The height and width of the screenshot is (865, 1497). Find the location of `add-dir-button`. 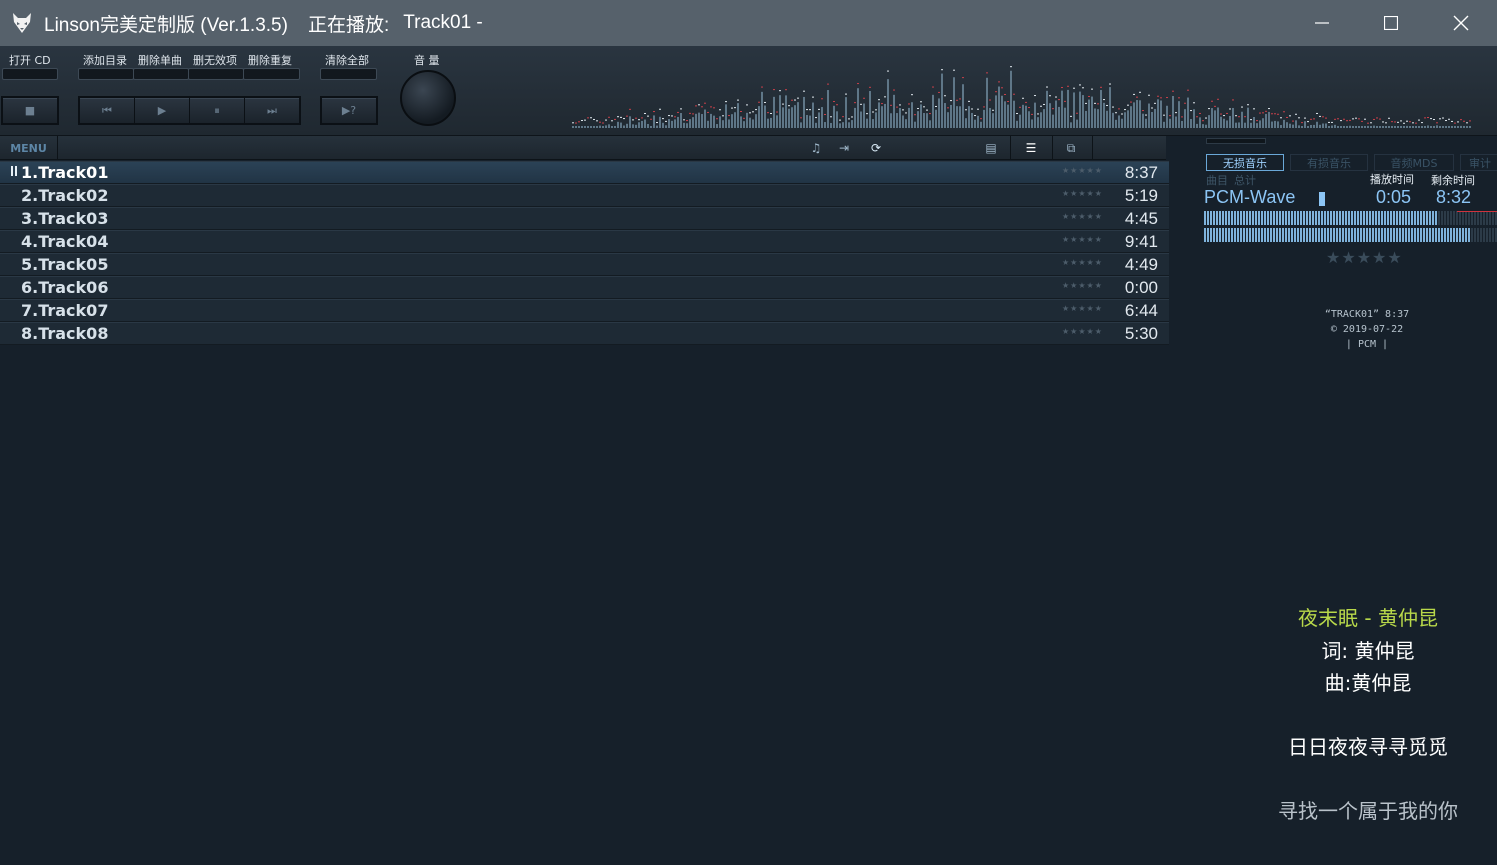

add-dir-button is located at coordinates (106, 74).